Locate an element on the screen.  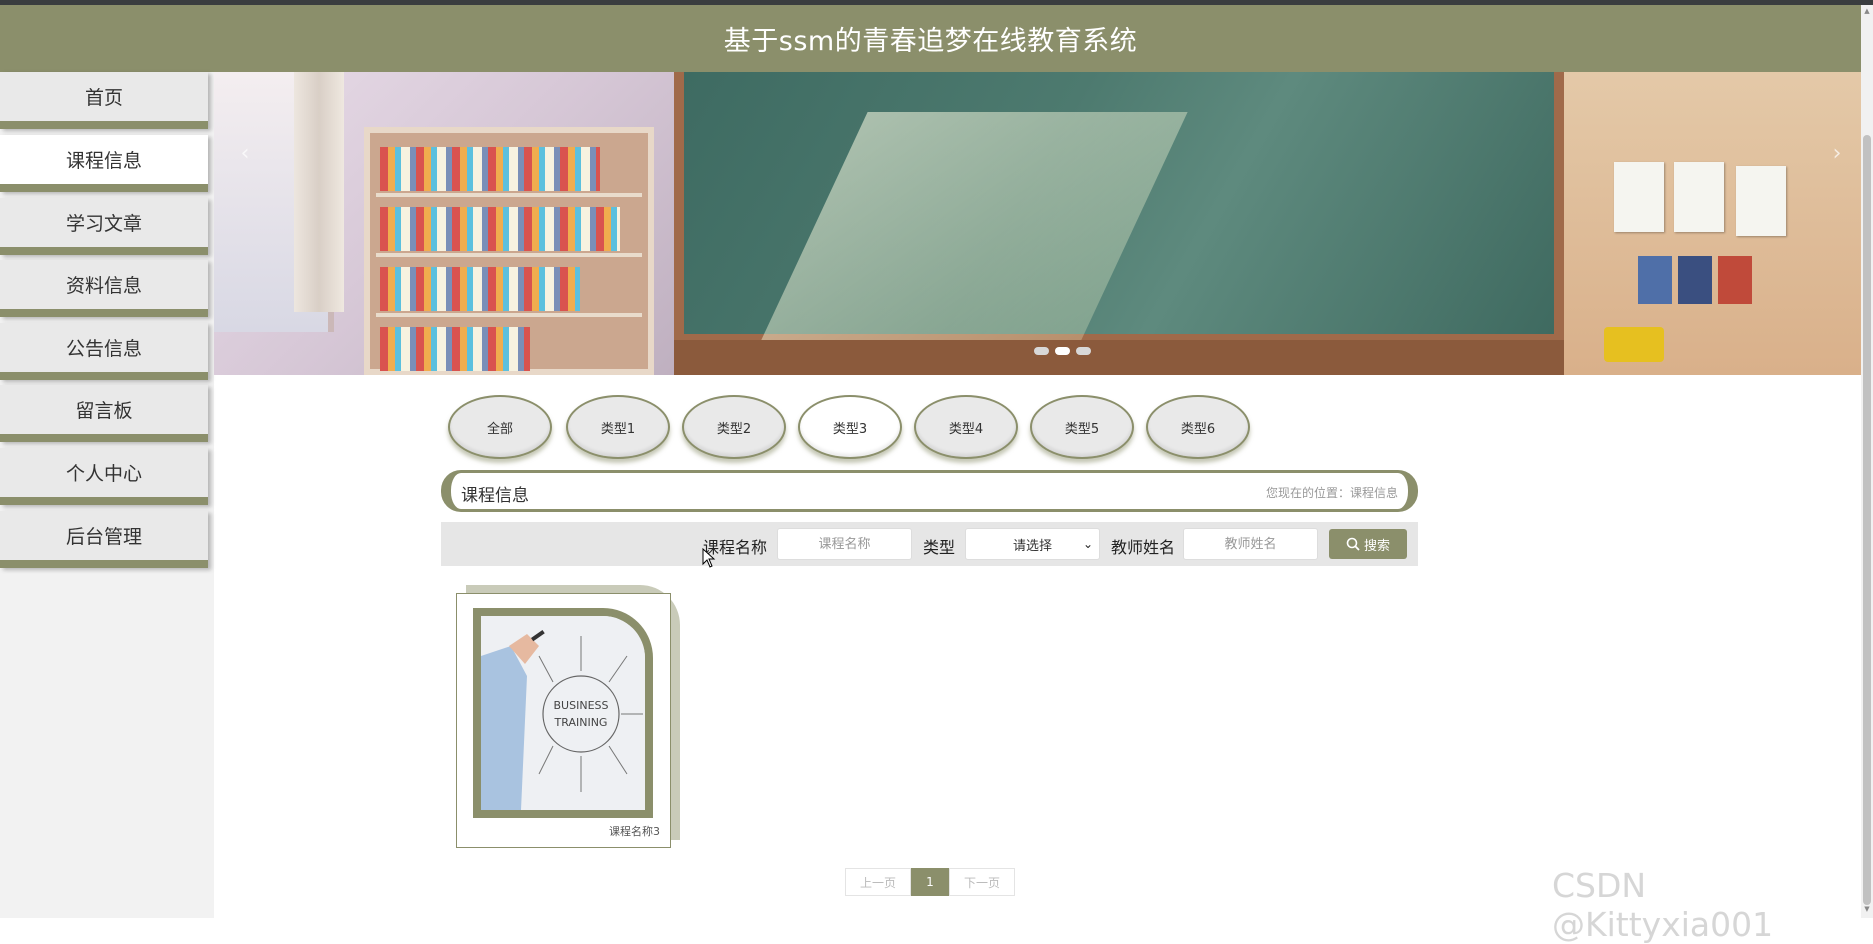
teacher-name-input is located at coordinates (1250, 544).